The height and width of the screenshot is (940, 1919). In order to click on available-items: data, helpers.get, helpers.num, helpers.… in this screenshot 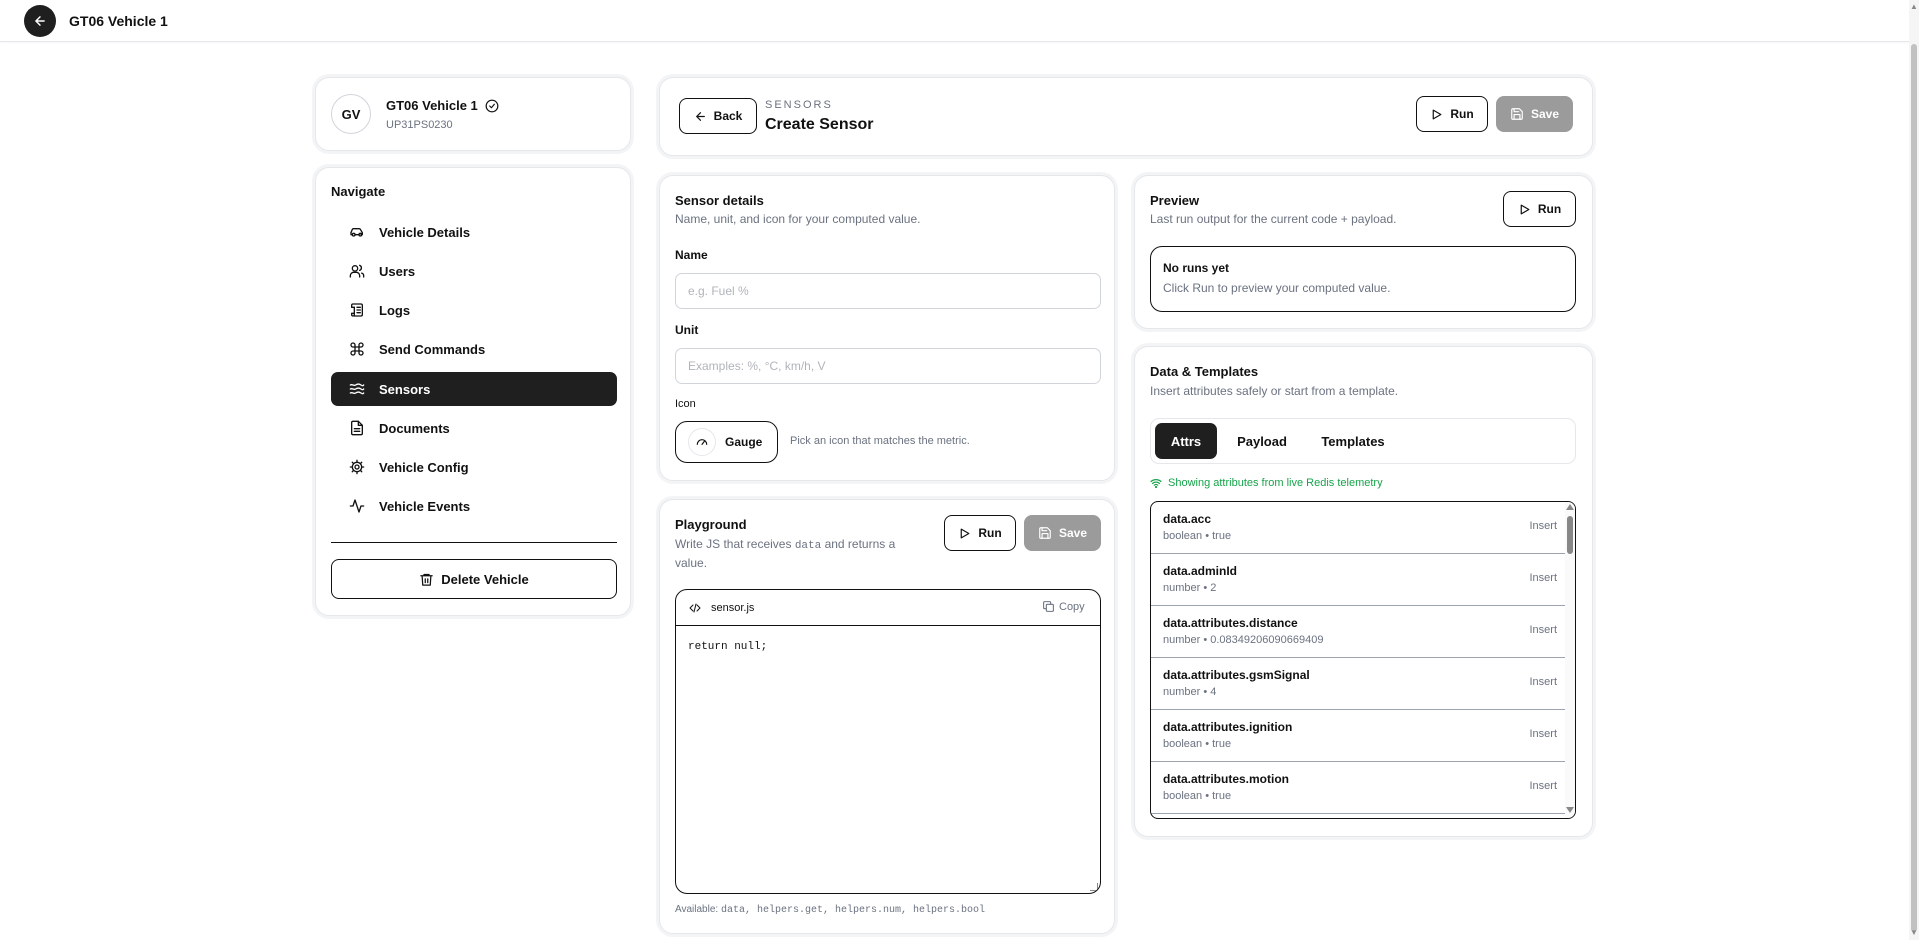, I will do `click(853, 910)`.